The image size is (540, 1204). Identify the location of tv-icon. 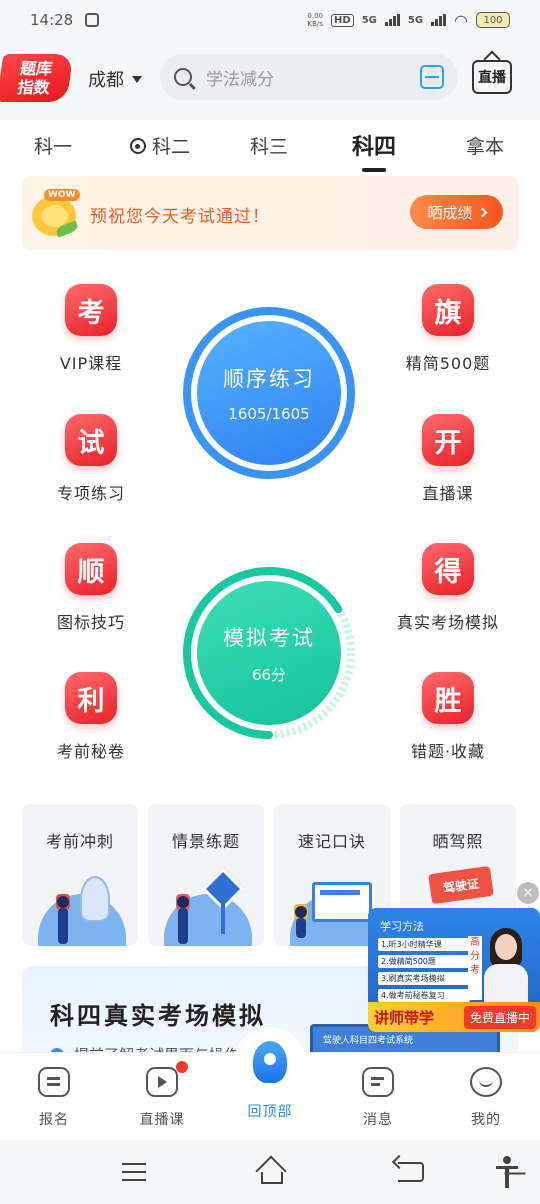
(162, 1082).